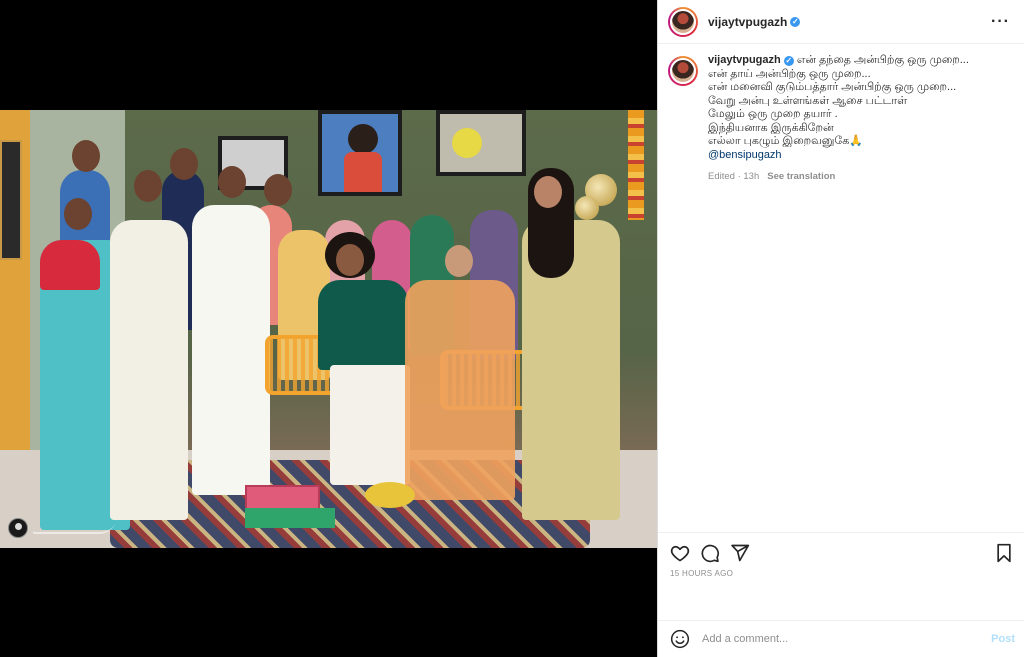 This screenshot has width=1024, height=657. I want to click on photo-gift-box, so click(290, 518).